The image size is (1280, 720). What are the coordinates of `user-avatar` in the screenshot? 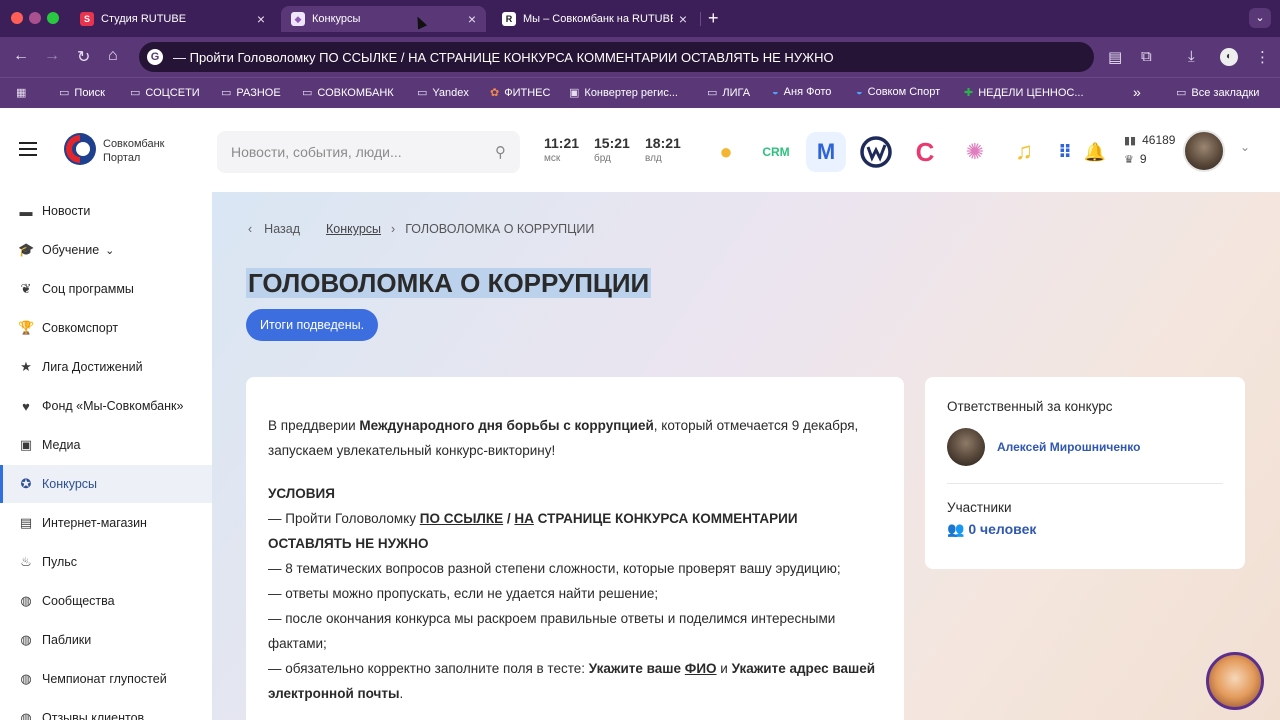 It's located at (1204, 151).